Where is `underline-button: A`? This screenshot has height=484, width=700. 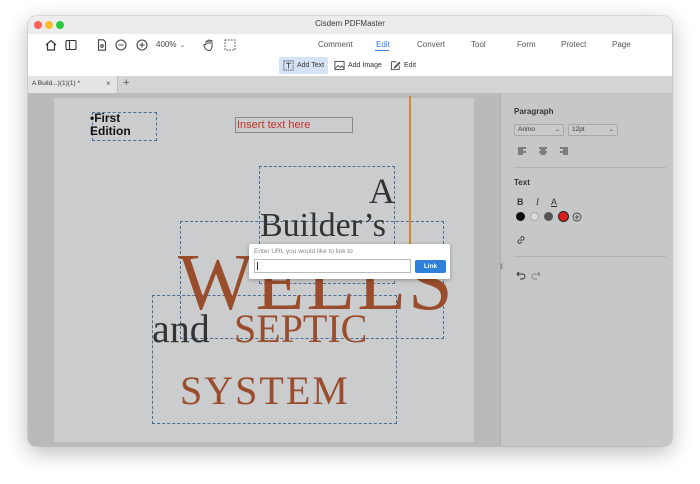 underline-button: A is located at coordinates (554, 202).